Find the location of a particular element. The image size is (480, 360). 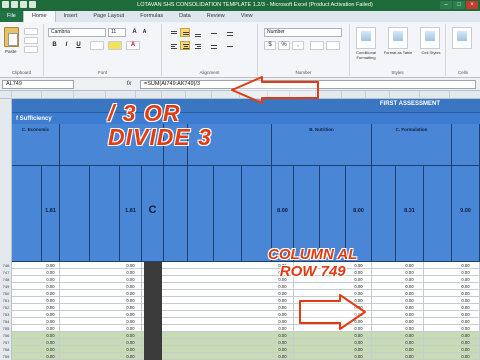

divide-annotation-line1: / 3 OR is located at coordinates (144, 113).